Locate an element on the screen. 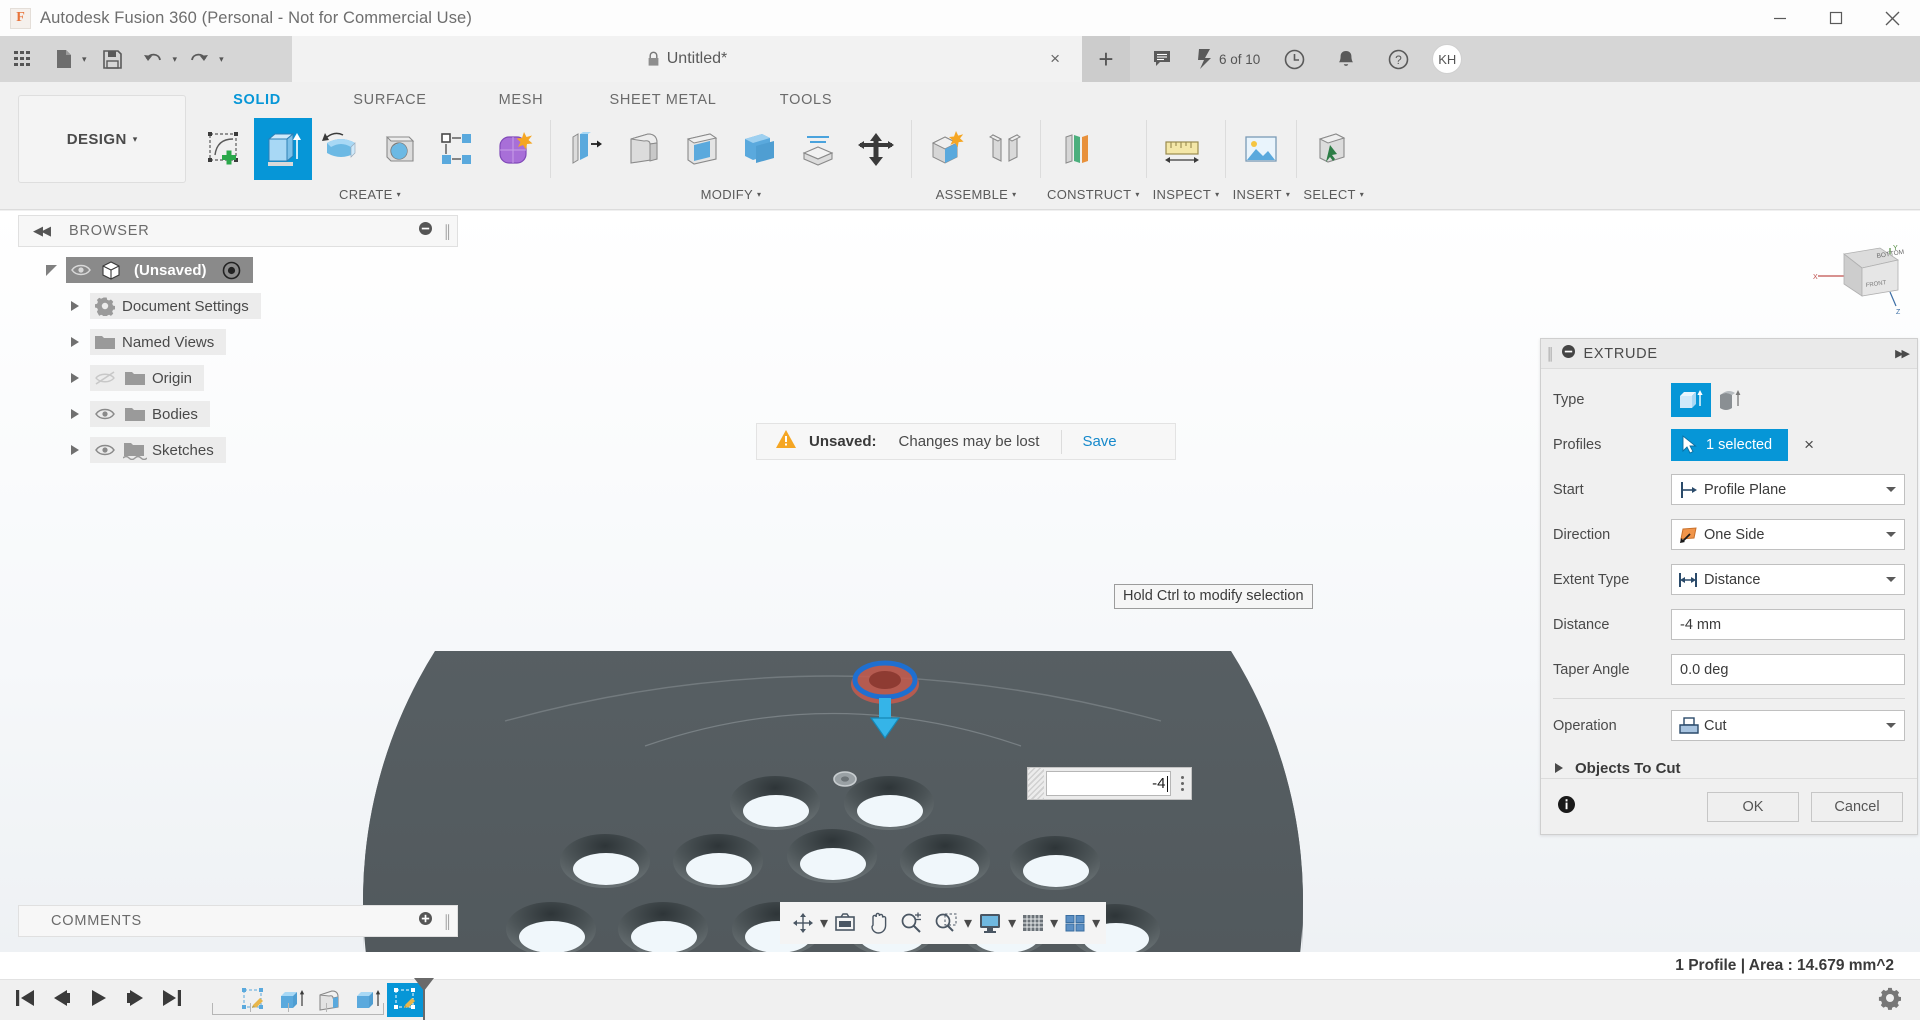 The image size is (1920, 1020). tree-item-origin: Origin is located at coordinates (147, 378).